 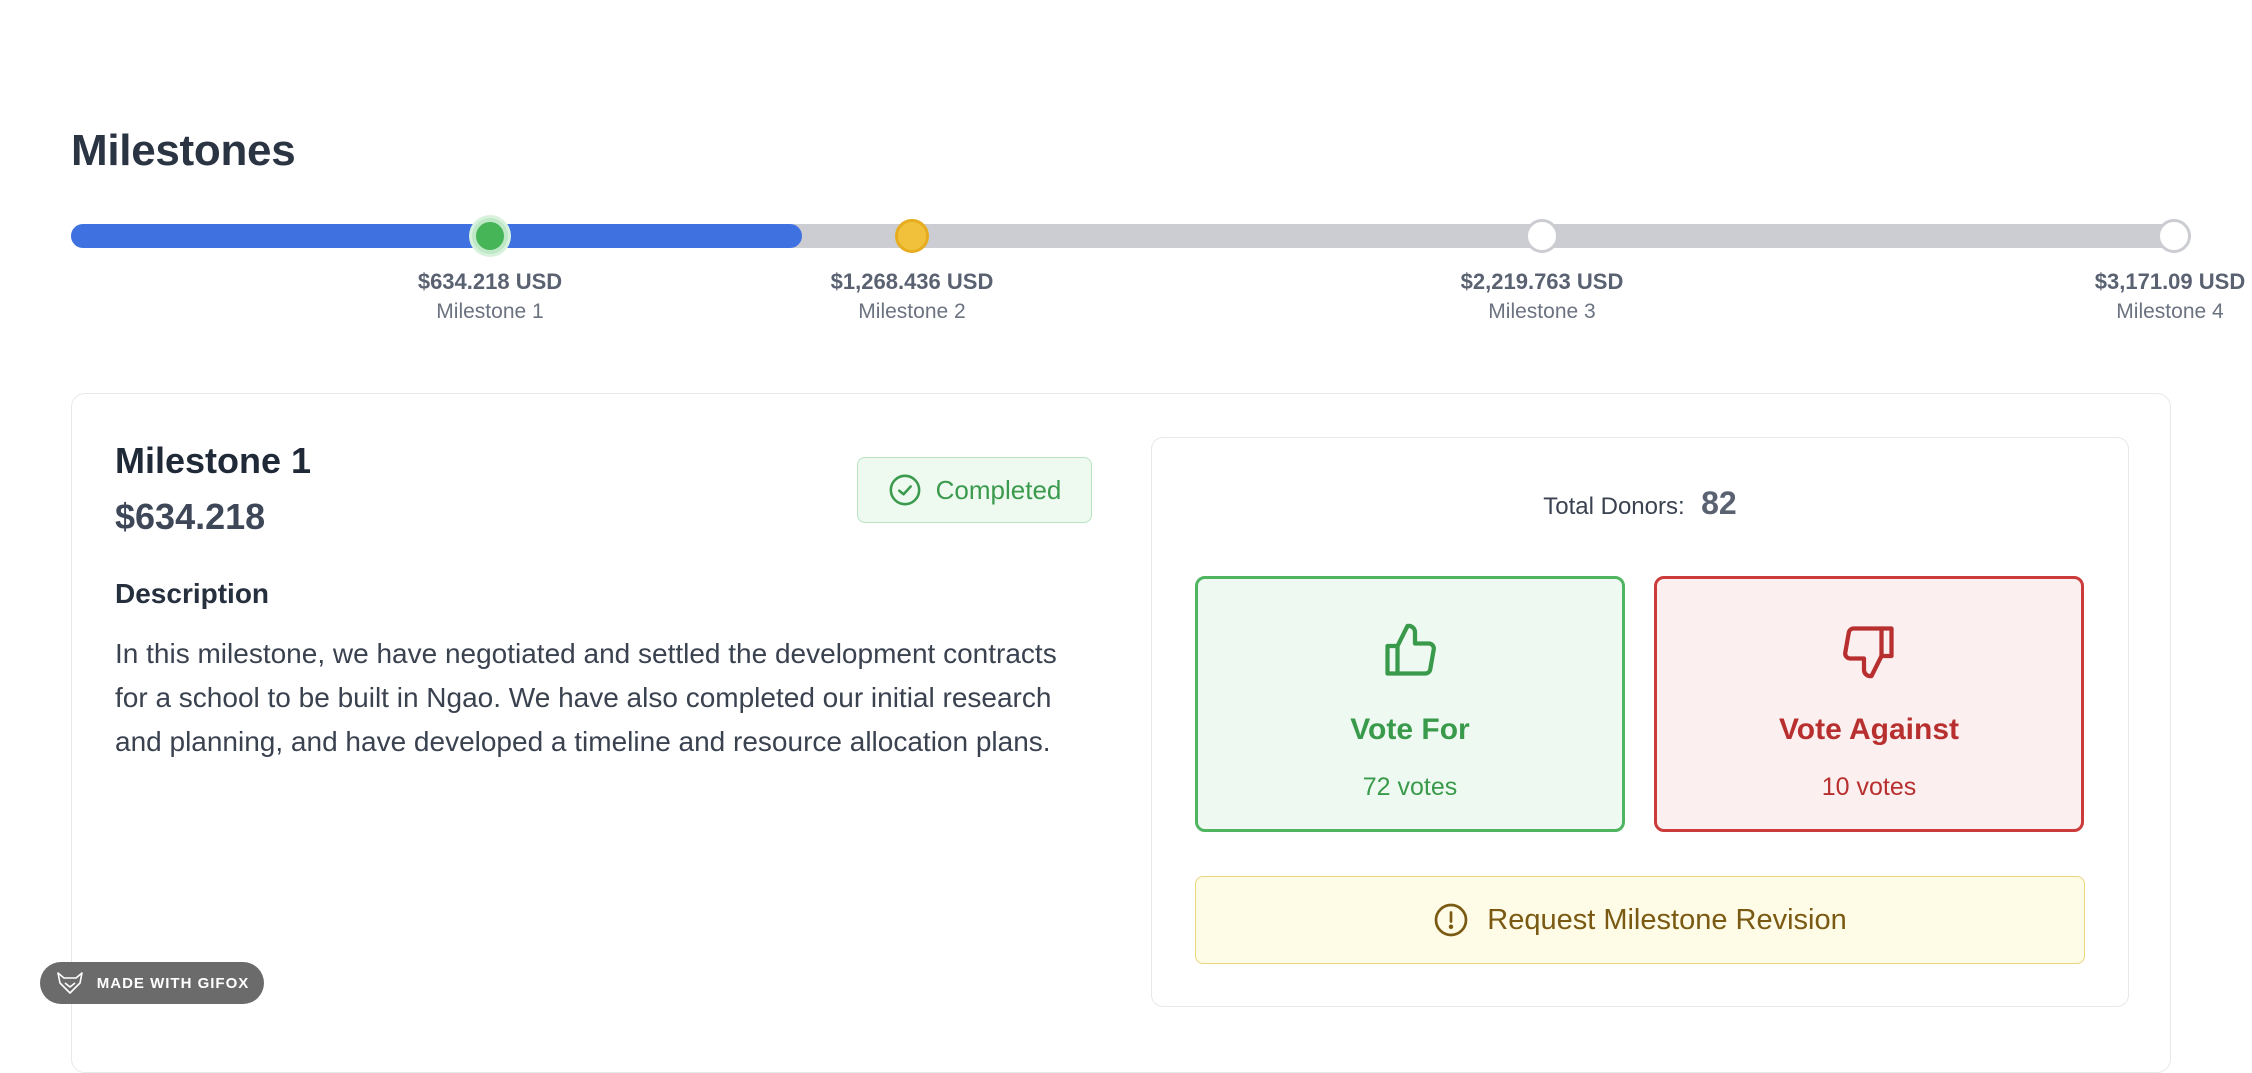 I want to click on milestone-amount: $2,219.763 USD, so click(x=1542, y=281).